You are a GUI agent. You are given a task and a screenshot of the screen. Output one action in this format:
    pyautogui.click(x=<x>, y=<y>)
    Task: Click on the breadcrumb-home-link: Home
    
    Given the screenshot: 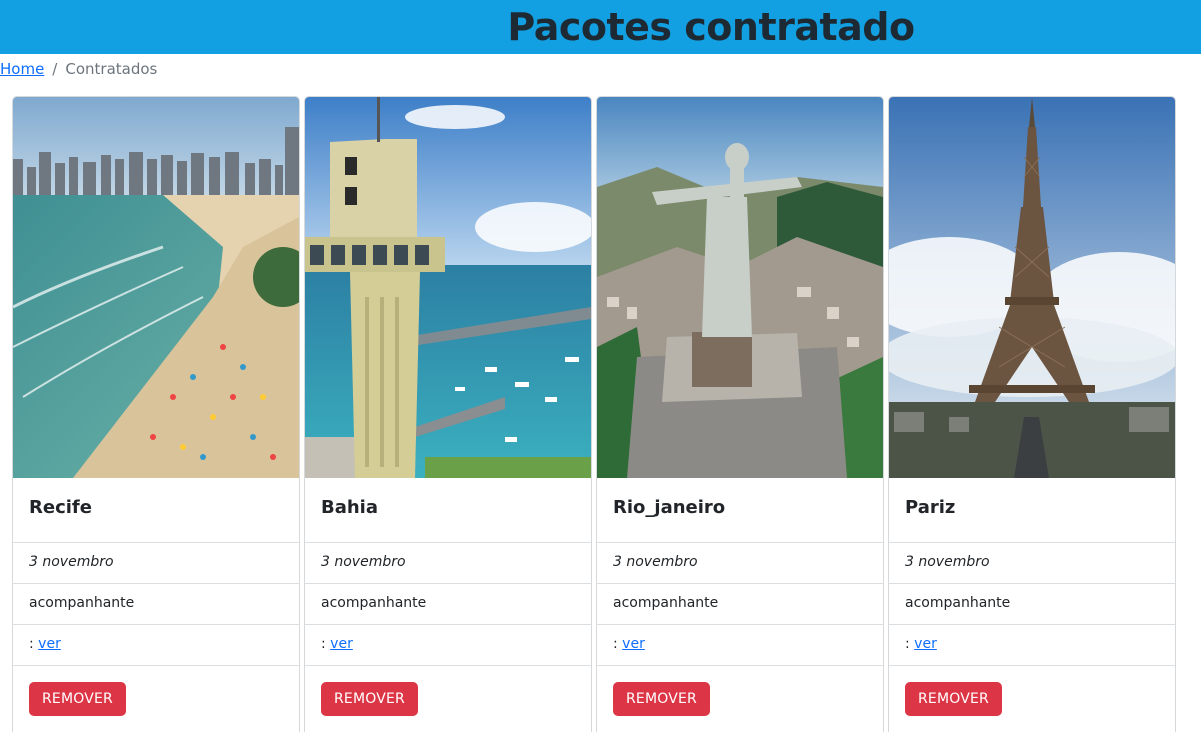 What is the action you would take?
    pyautogui.click(x=22, y=69)
    